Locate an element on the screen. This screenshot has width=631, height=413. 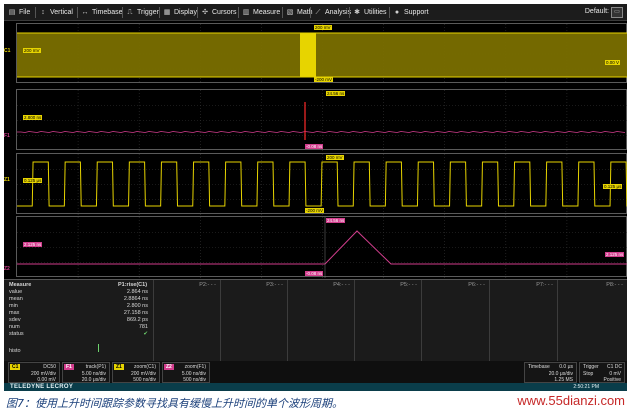
right-level-label: 0.00 V is located at coordinates (613, 62).